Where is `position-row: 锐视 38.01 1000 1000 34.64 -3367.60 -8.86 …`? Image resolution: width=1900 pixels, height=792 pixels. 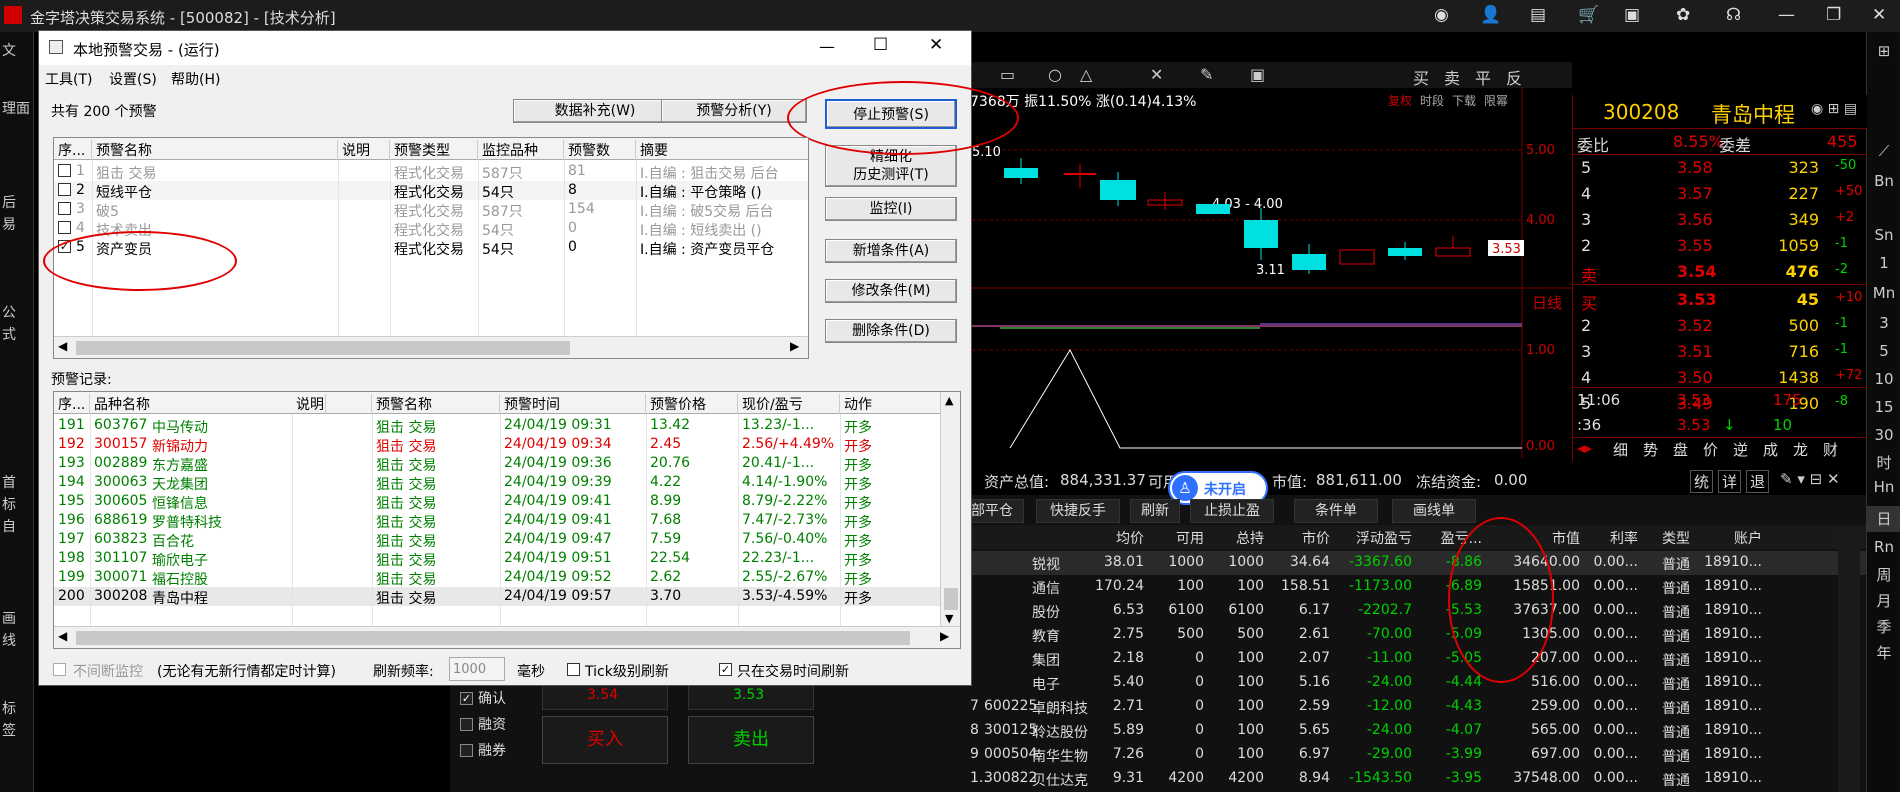
position-row: 锐视 38.01 1000 1000 34.64 -3367.60 -8.86 … is located at coordinates (1413, 563).